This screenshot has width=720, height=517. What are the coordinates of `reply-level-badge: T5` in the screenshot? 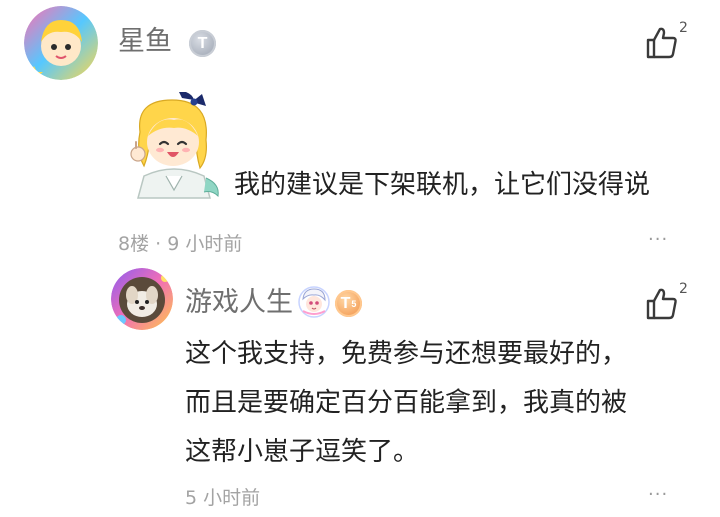 It's located at (348, 303).